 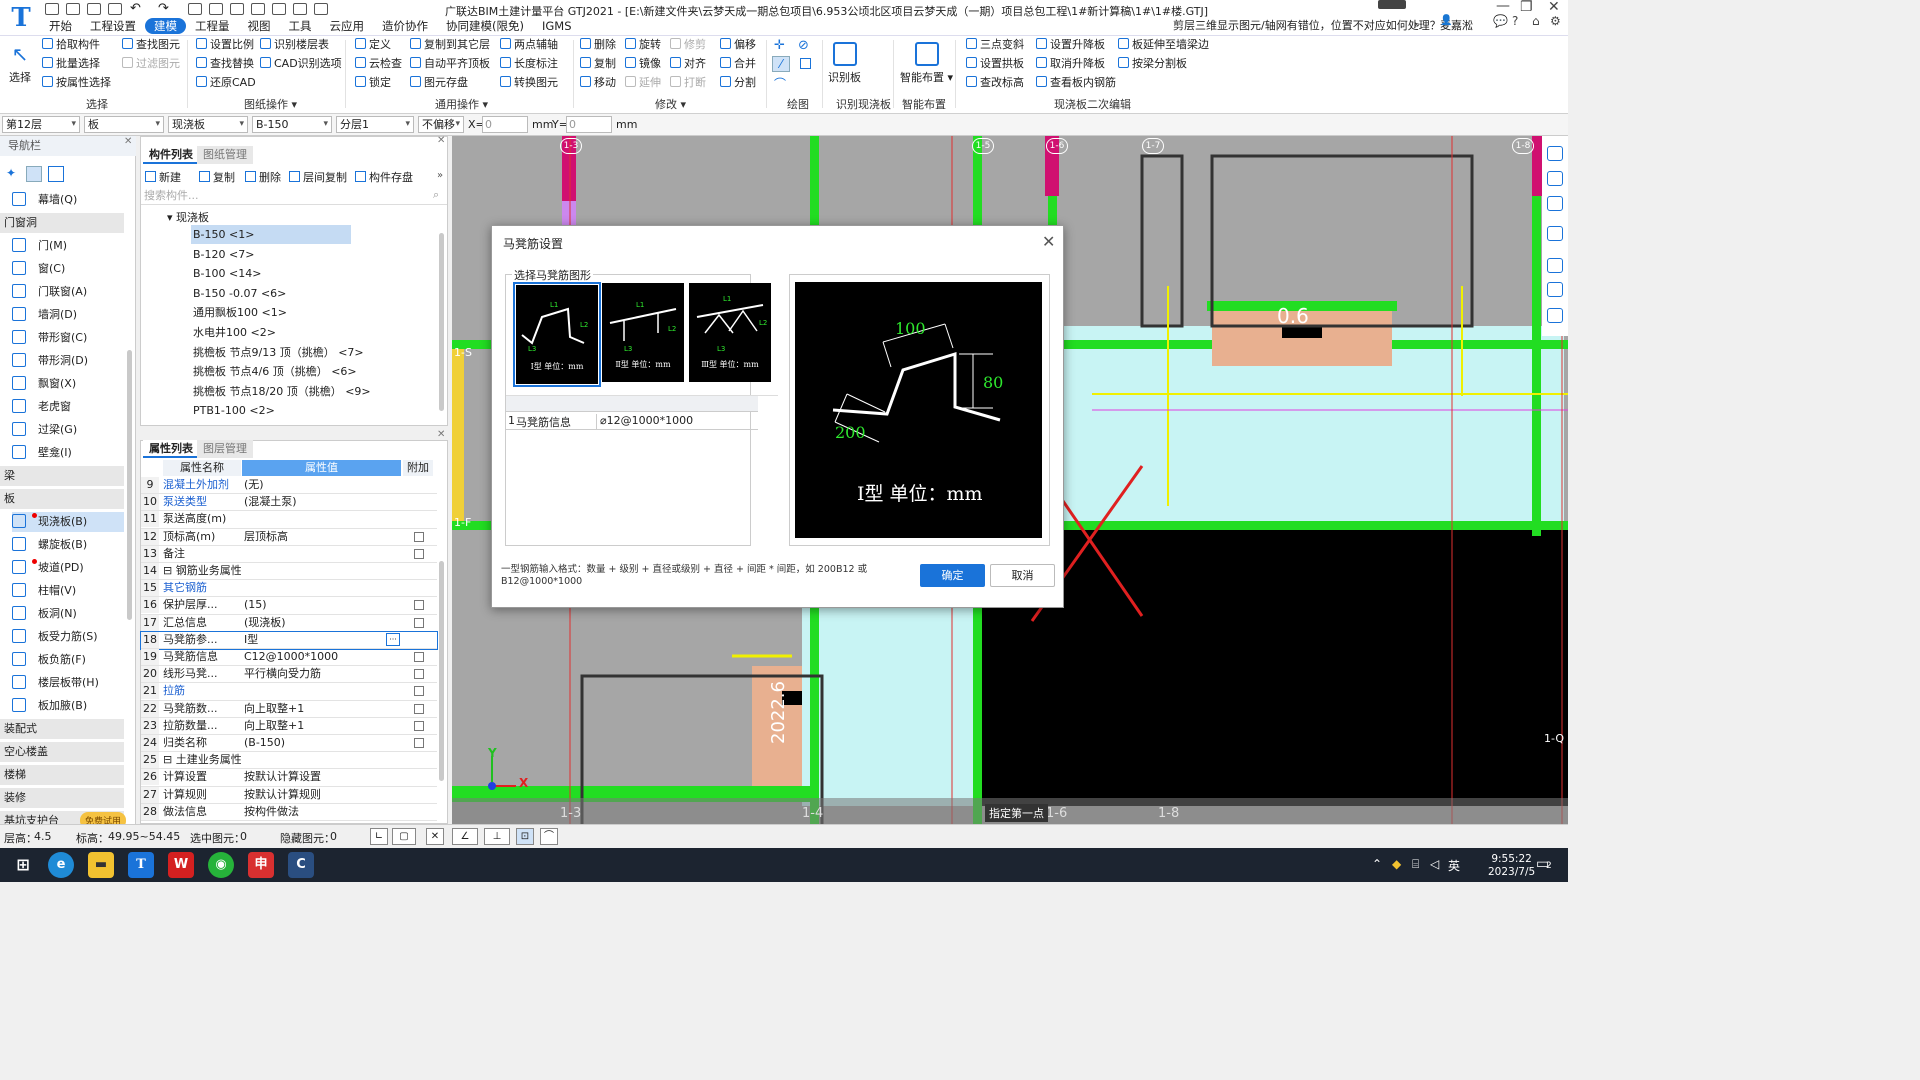 I want to click on property-row: 28 做法信息 按构件做法, so click(x=289, y=812).